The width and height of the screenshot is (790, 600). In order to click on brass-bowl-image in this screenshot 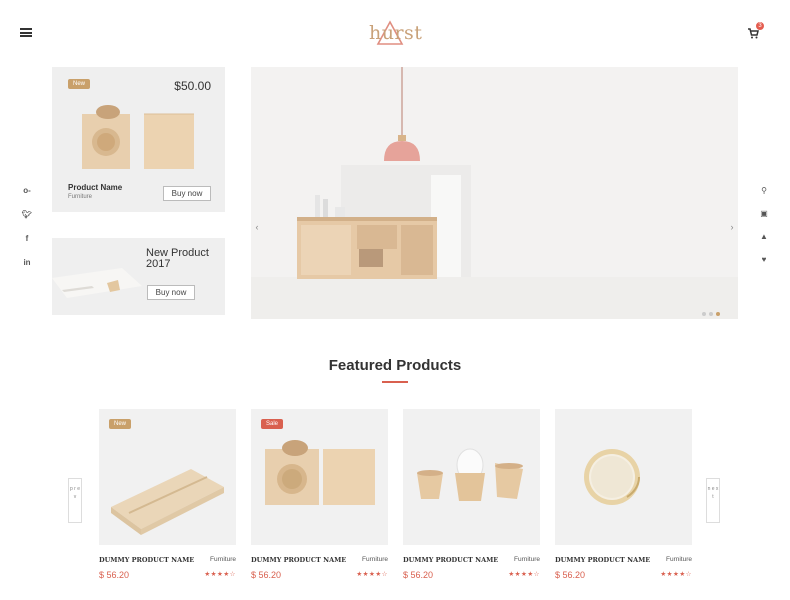, I will do `click(612, 477)`.